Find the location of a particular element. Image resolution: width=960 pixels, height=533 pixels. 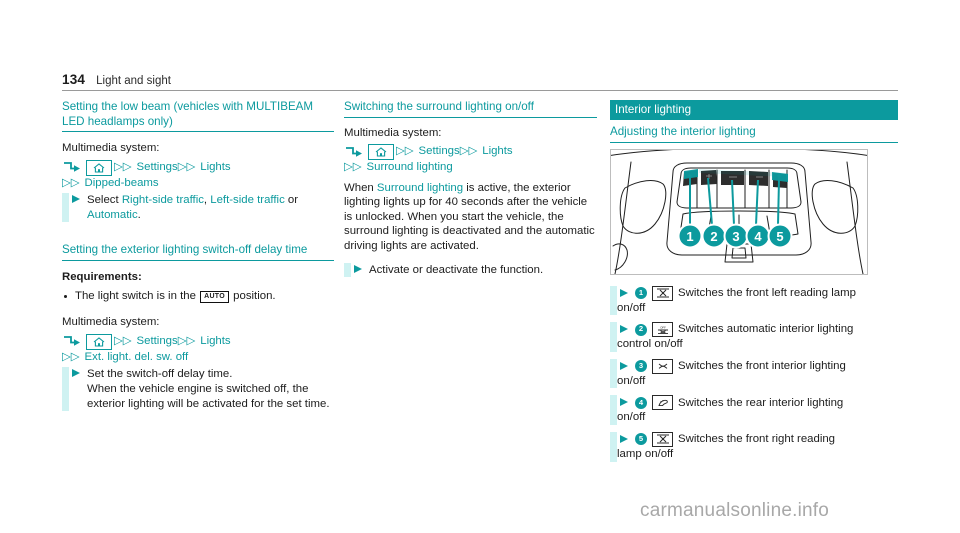

callout-number-badge: 5 is located at coordinates (641, 439).